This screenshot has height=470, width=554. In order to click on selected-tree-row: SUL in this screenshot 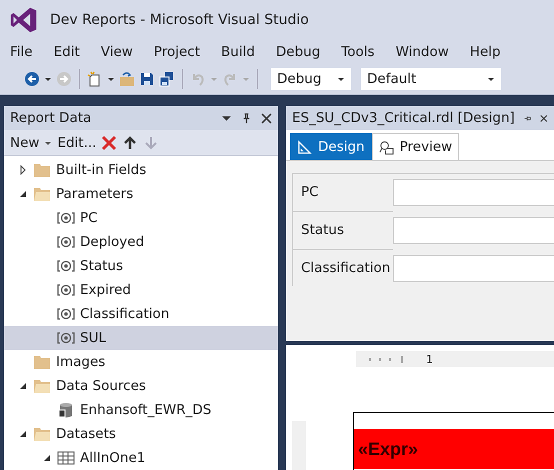, I will do `click(141, 338)`.